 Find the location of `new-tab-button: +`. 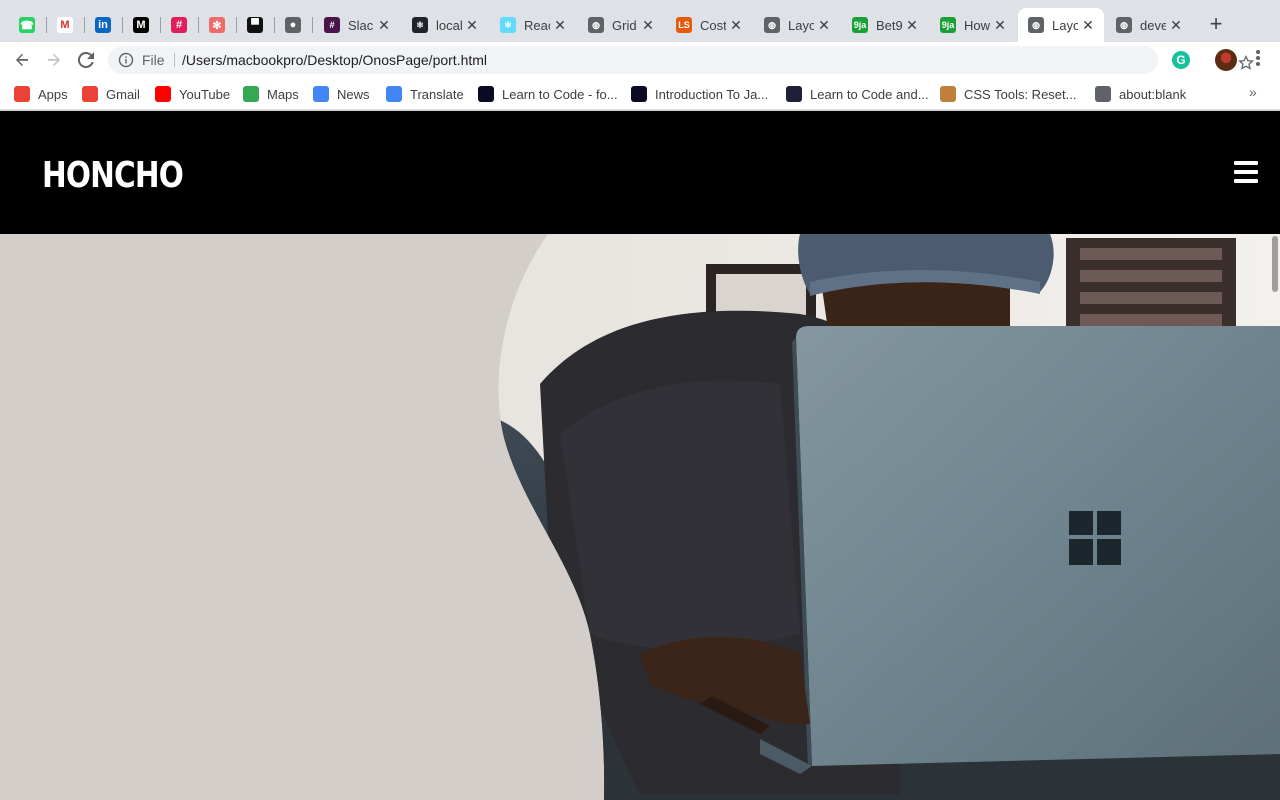

new-tab-button: + is located at coordinates (1216, 25).